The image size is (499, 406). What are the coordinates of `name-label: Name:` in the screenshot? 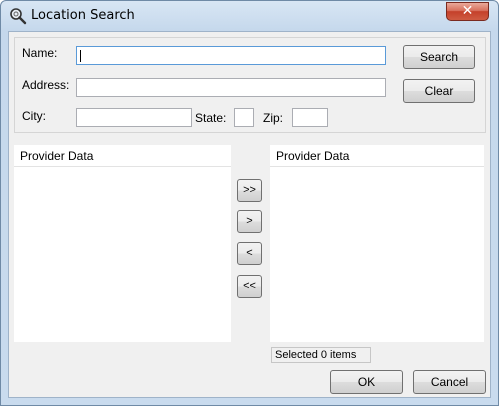 It's located at (40, 53).